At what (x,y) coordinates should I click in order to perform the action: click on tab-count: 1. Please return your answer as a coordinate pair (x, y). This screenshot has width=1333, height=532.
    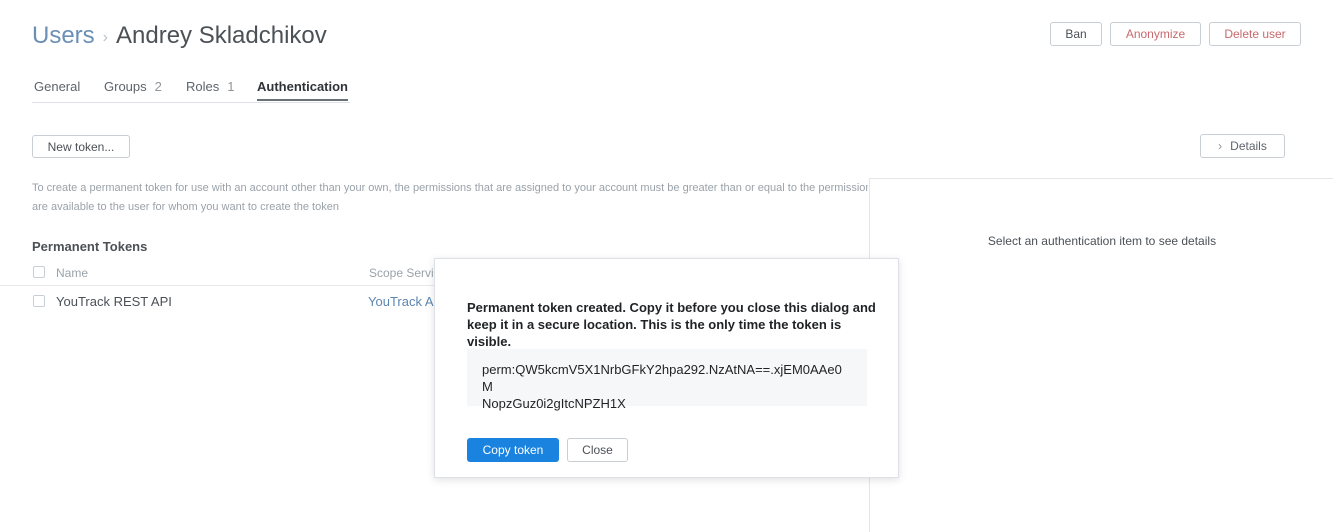
    Looking at the image, I should click on (231, 86).